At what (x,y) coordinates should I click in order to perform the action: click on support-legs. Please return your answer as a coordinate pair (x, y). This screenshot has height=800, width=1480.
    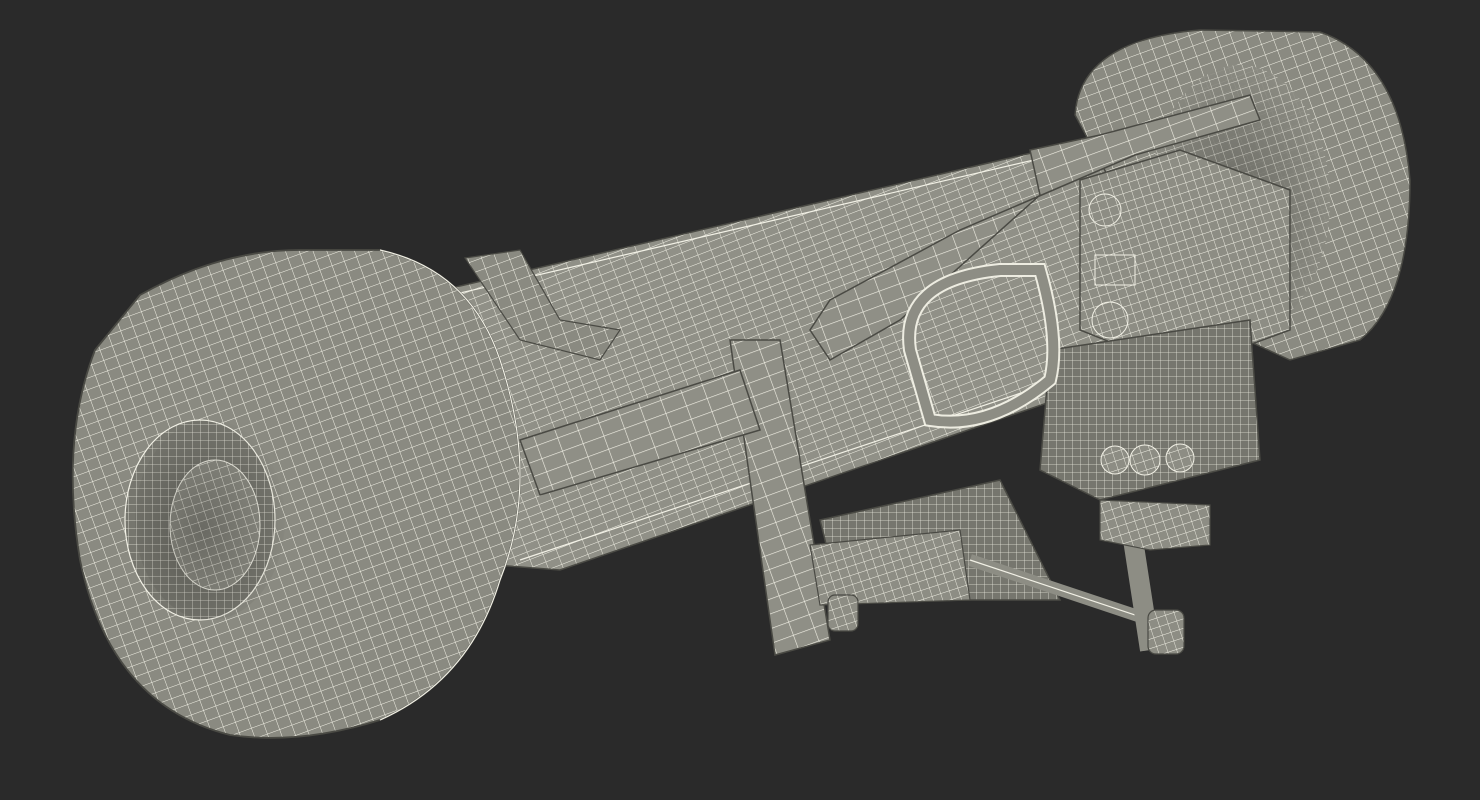
    Looking at the image, I should click on (1010, 567).